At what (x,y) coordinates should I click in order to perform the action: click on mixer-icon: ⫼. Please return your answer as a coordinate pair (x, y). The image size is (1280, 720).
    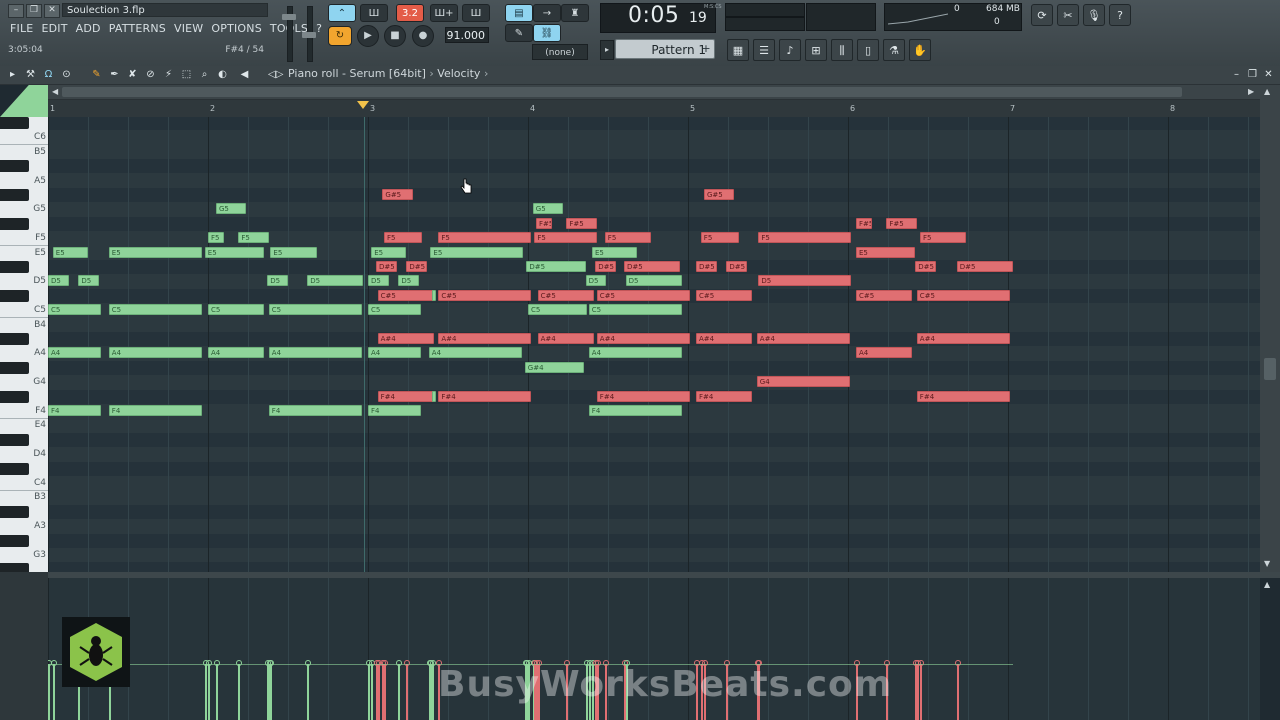
    Looking at the image, I should click on (842, 50).